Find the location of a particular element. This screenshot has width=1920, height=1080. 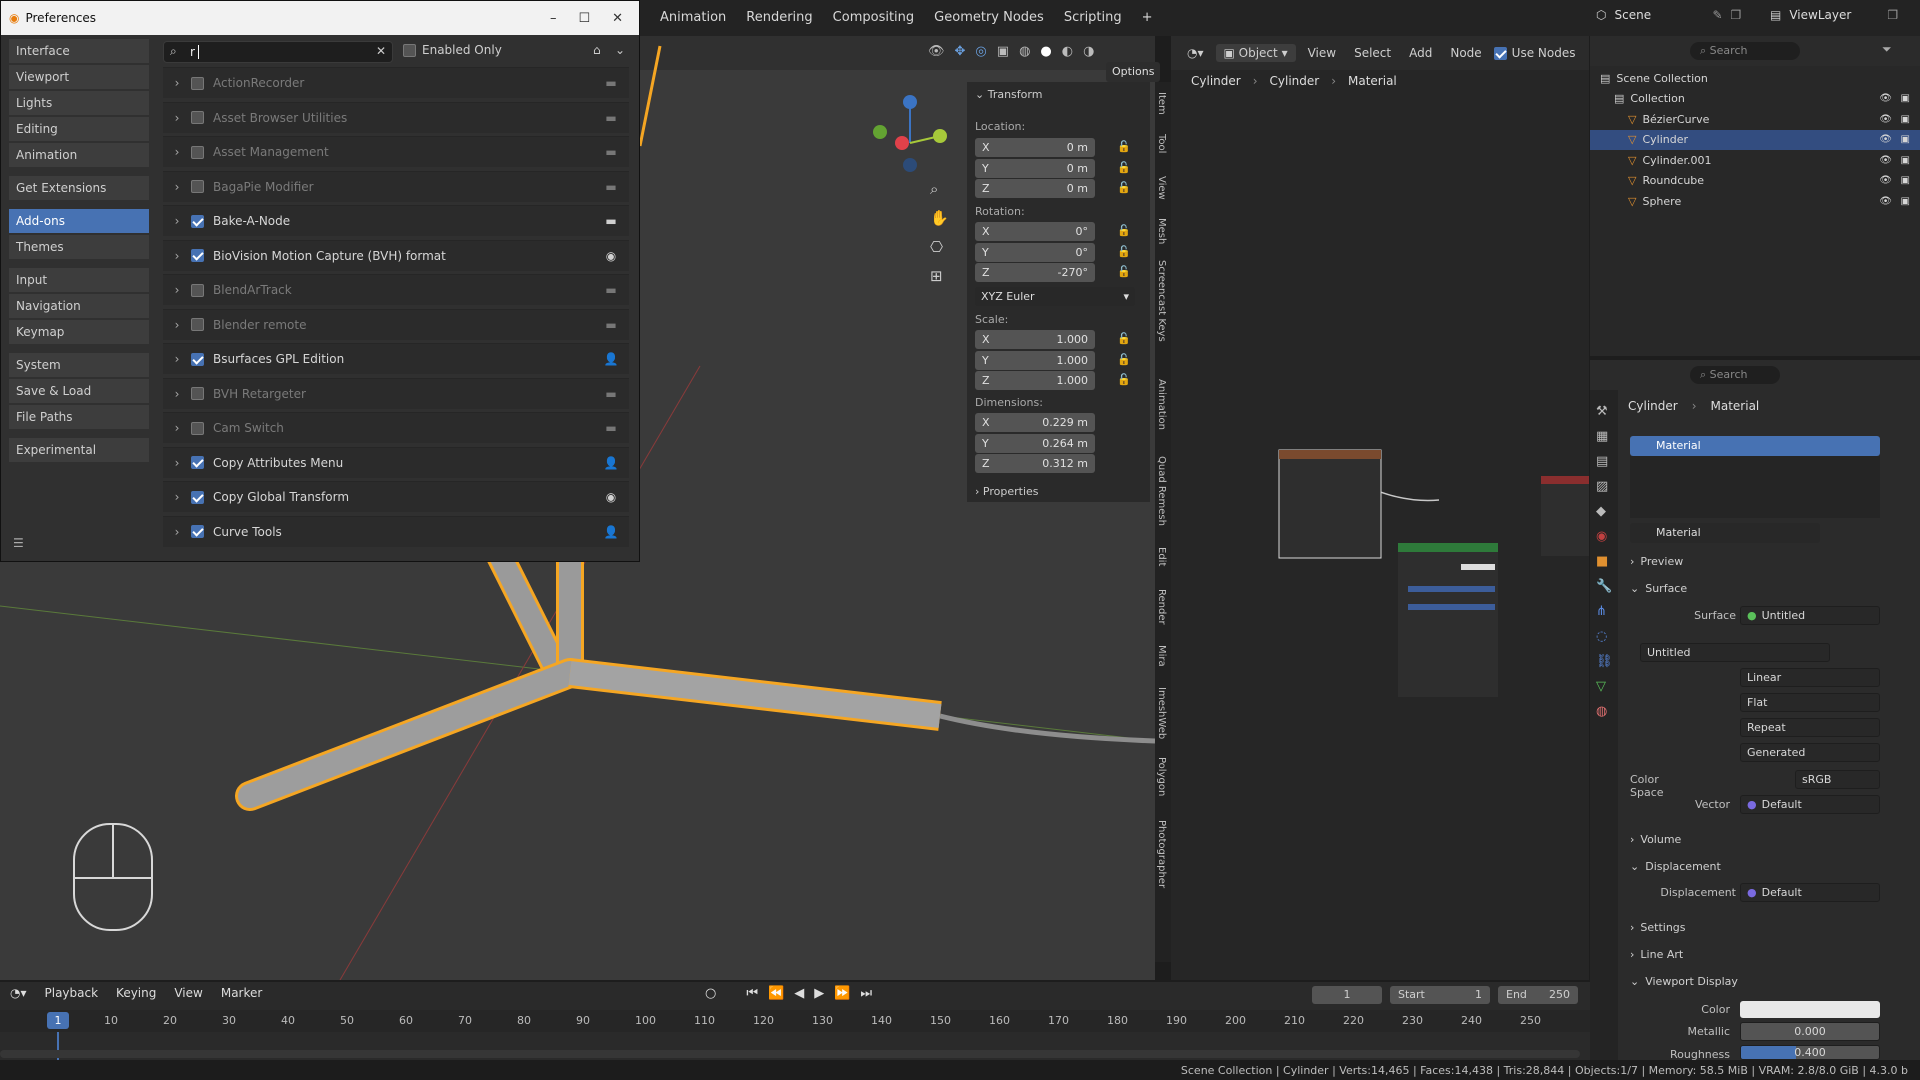

location-field-y: Y 0 m is located at coordinates (1035, 168).